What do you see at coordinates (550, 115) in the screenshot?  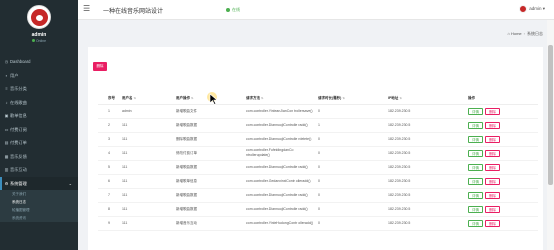 I see `scrollbar-thumb` at bounding box center [550, 115].